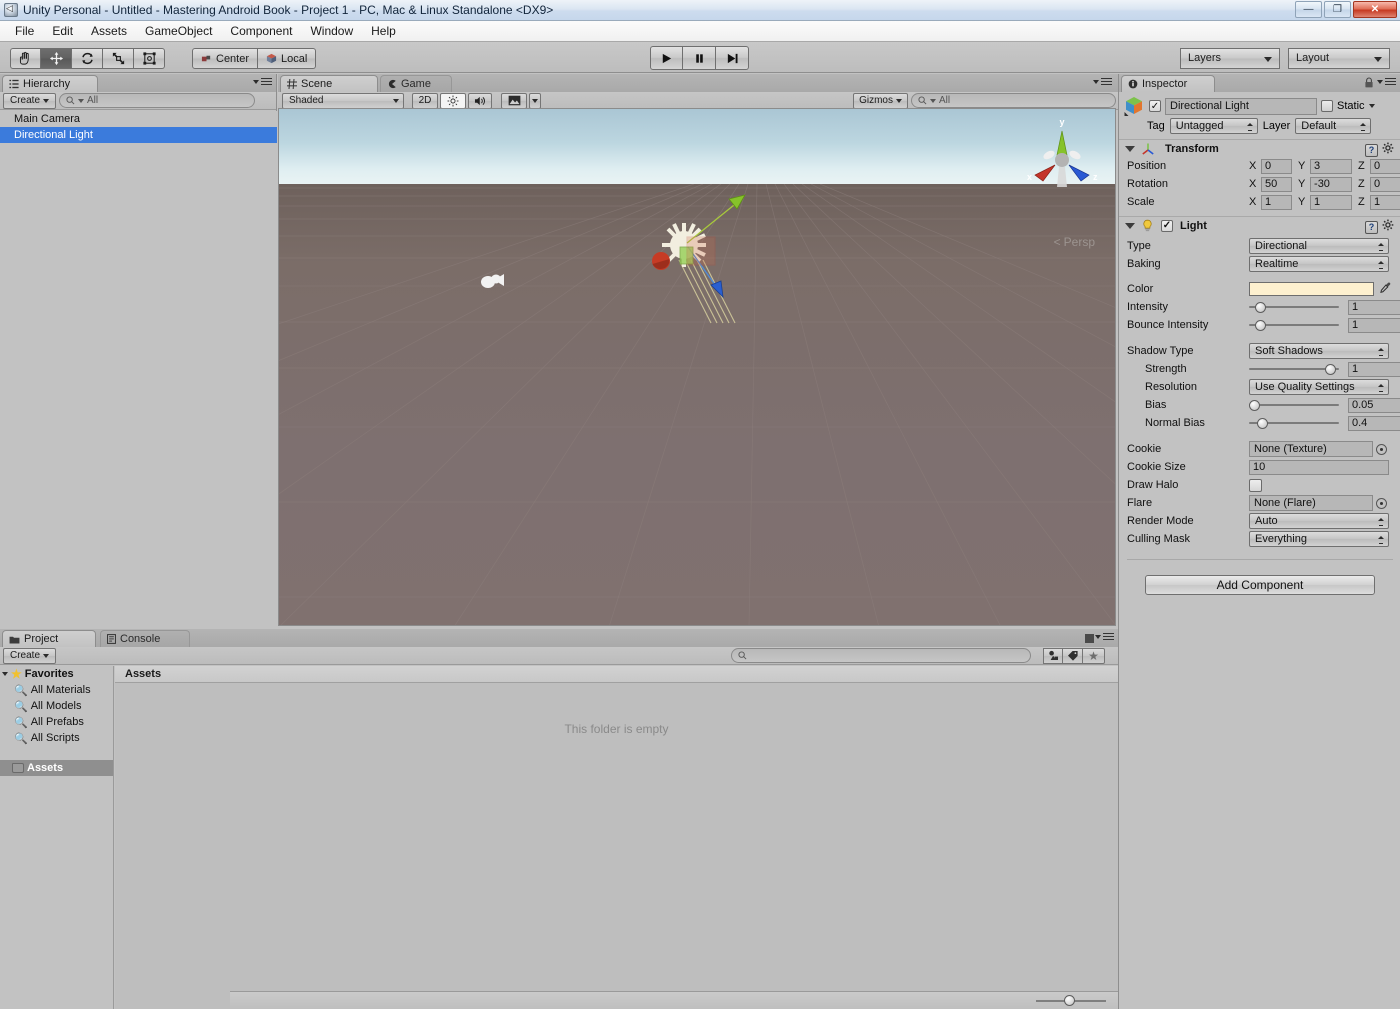 The height and width of the screenshot is (1009, 1400). What do you see at coordinates (24, 31) in the screenshot?
I see `menu-file: File` at bounding box center [24, 31].